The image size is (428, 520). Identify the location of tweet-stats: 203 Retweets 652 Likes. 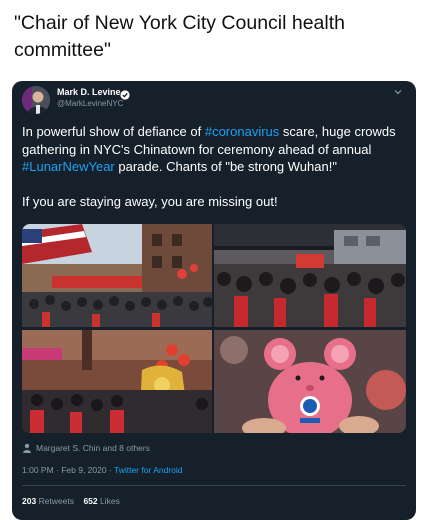
(71, 501).